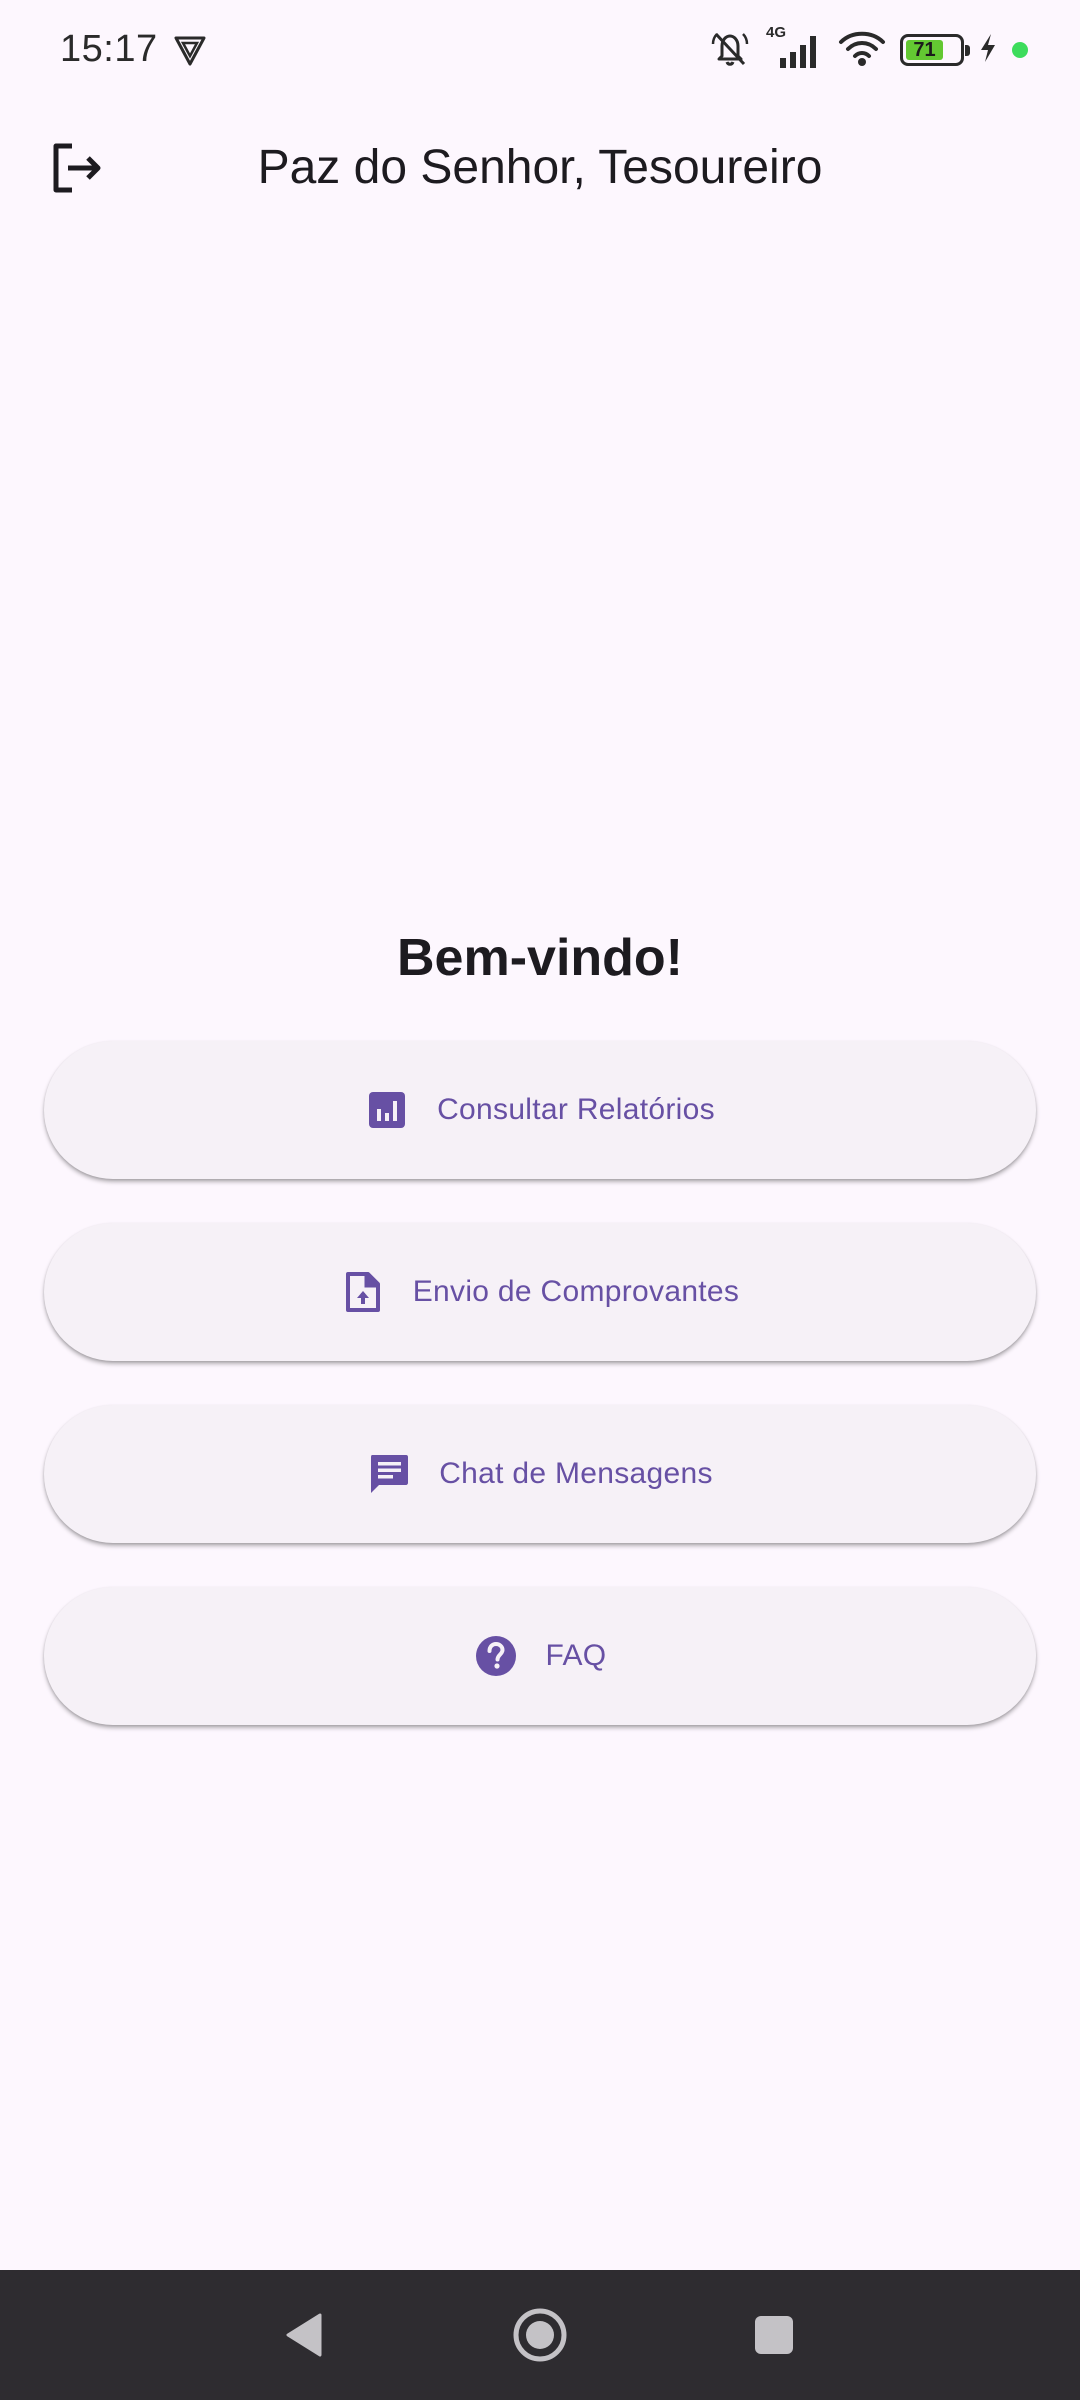 Image resolution: width=1080 pixels, height=2400 pixels. Describe the element at coordinates (540, 50) in the screenshot. I see `status-bar: 15:17 4G 71` at that location.